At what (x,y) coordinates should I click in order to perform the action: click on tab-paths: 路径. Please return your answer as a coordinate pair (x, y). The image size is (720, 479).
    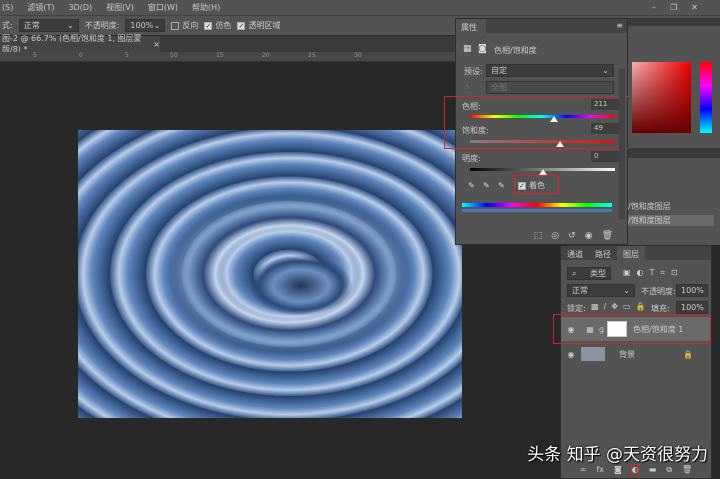
    Looking at the image, I should click on (603, 253).